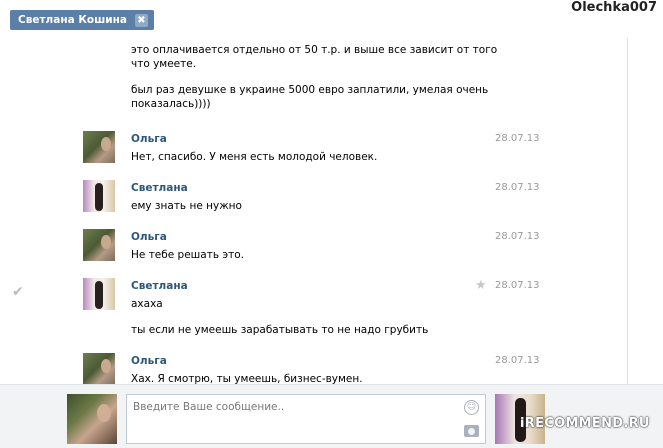 The width and height of the screenshot is (663, 448). What do you see at coordinates (164, 64) in the screenshot?
I see `message-text: что умеете.` at bounding box center [164, 64].